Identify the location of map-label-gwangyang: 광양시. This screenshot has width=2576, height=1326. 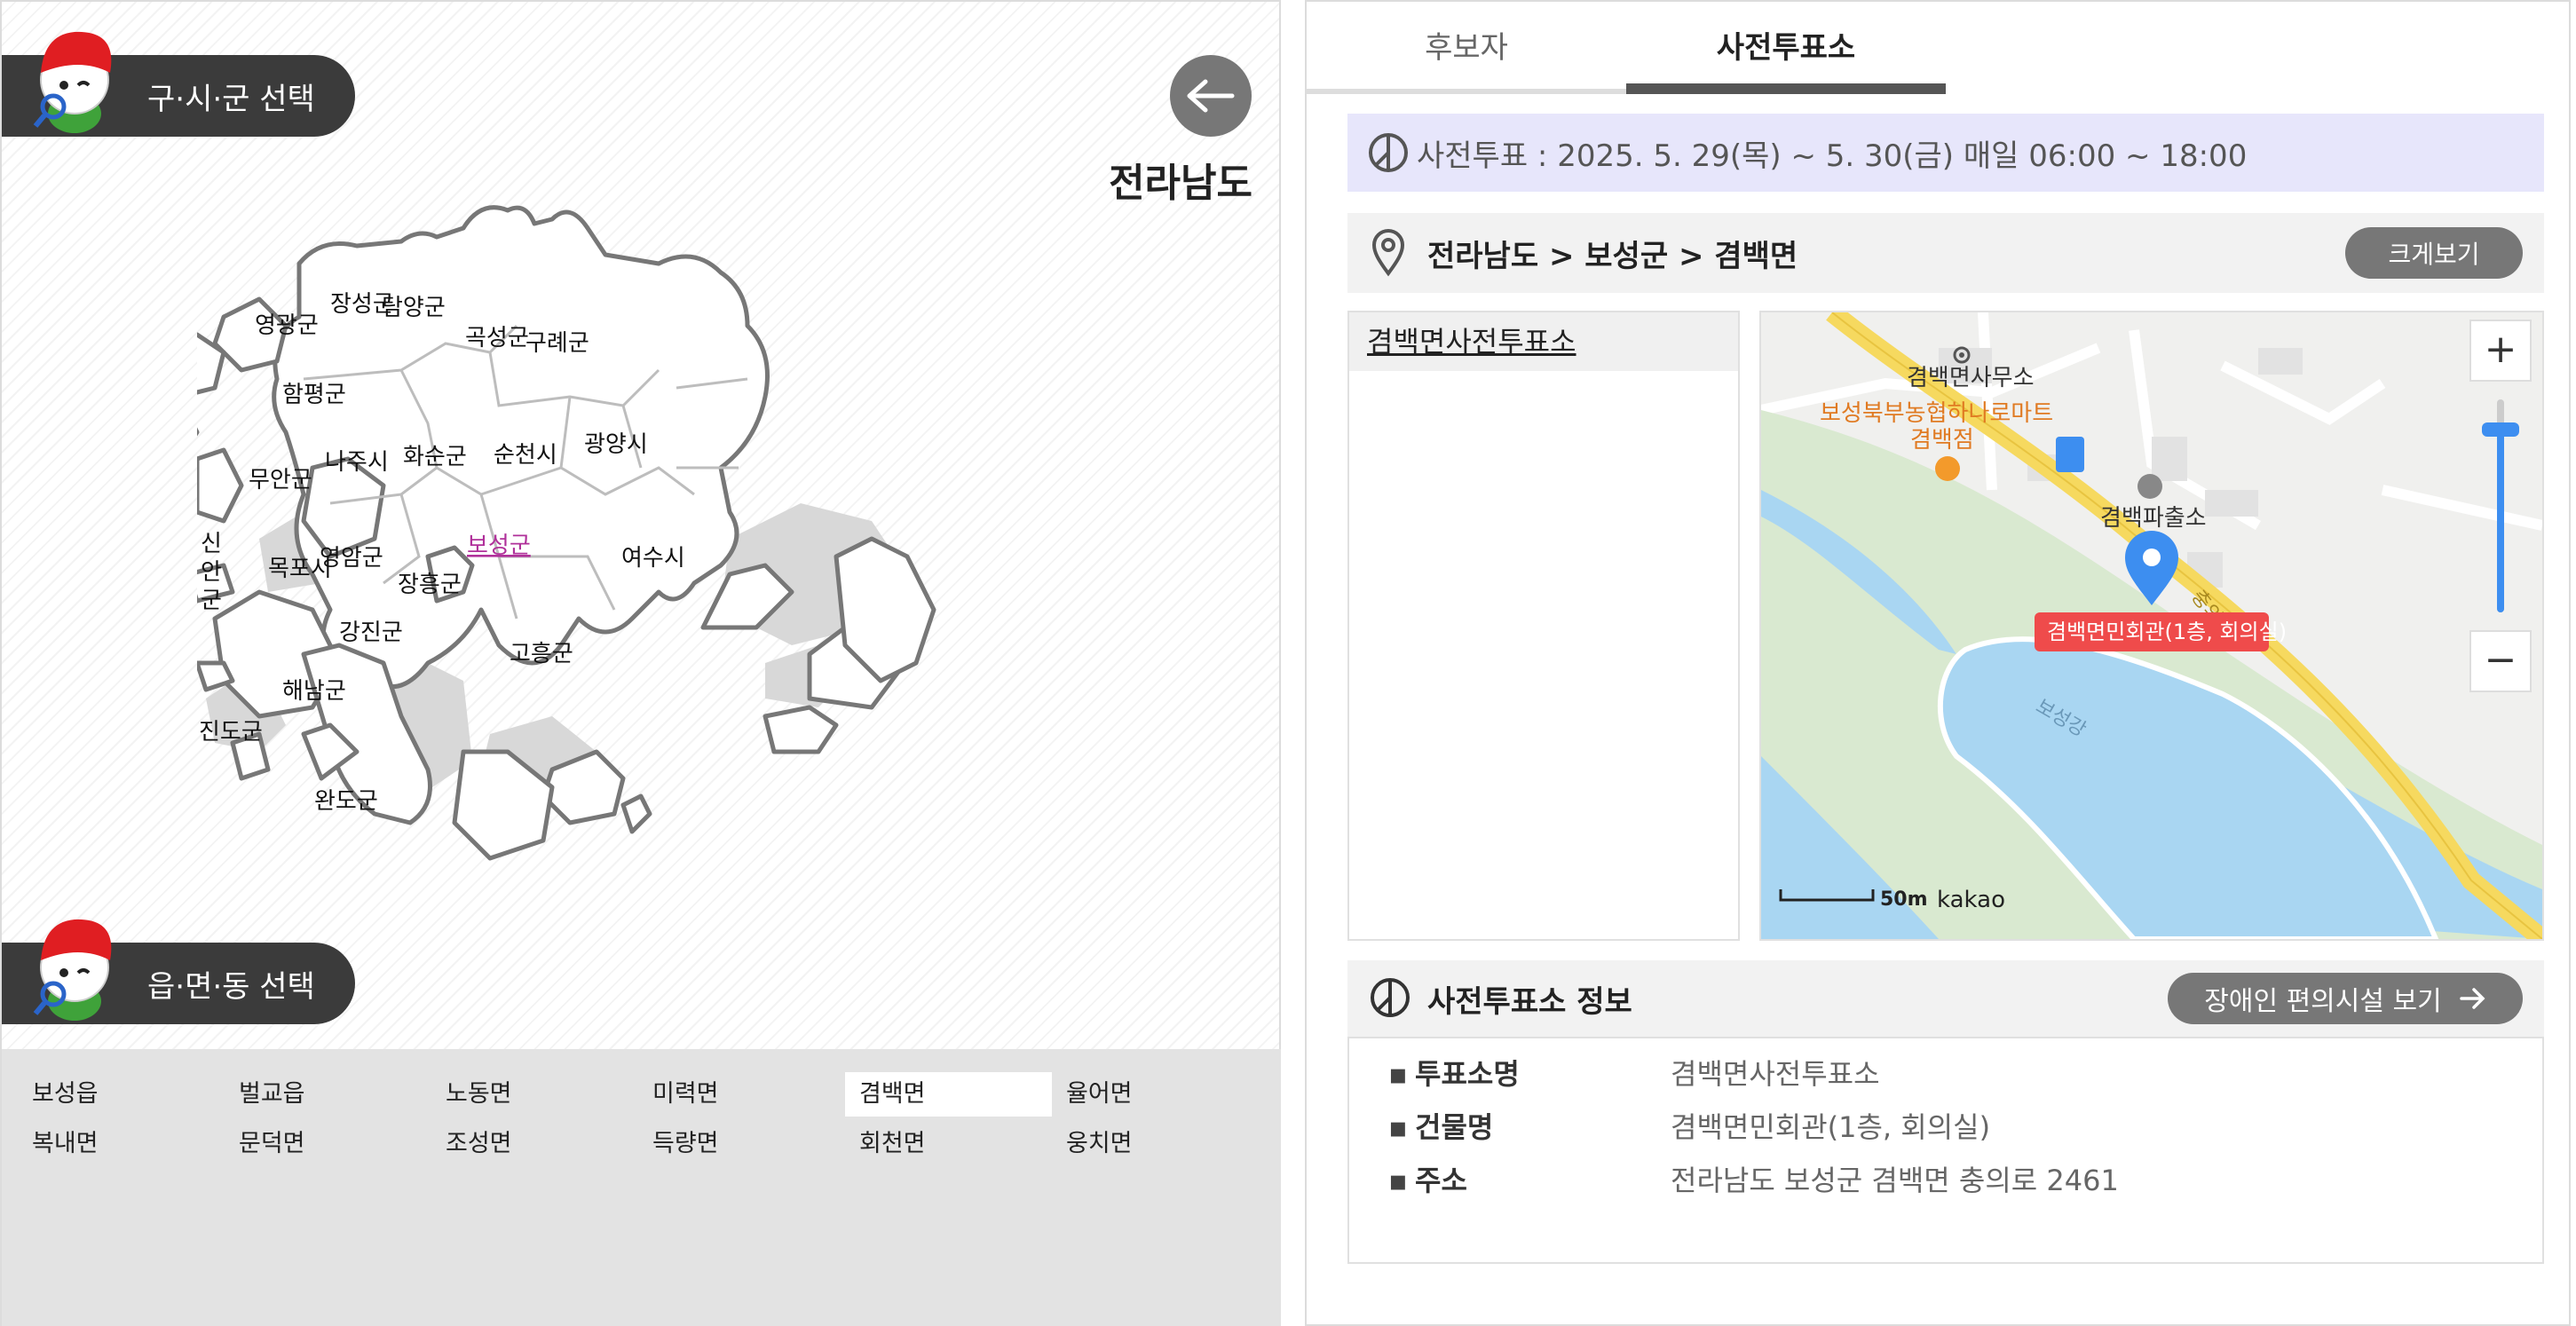
(616, 444).